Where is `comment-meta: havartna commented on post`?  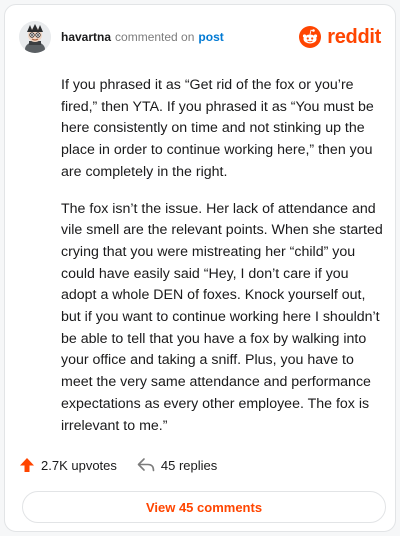 comment-meta: havartna commented on post is located at coordinates (142, 37).